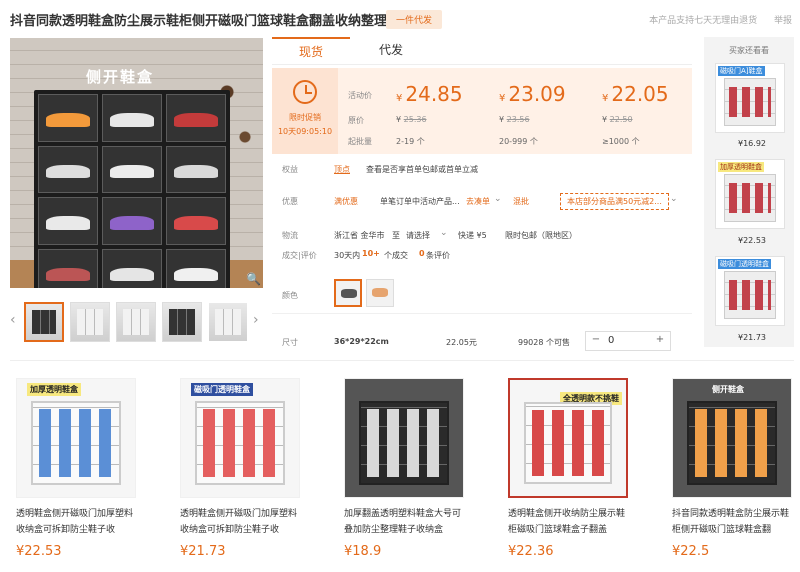 This screenshot has height=572, width=800. I want to click on also-viewed-price: ¥16.92, so click(752, 143).